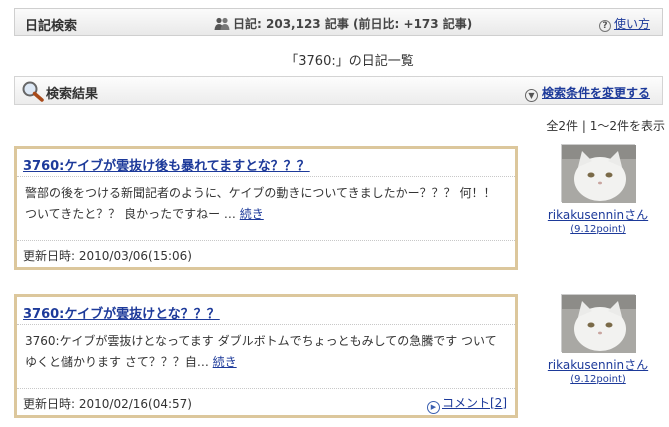 The image size is (669, 427). I want to click on comment-area: ▶ コメント[2], so click(467, 404).